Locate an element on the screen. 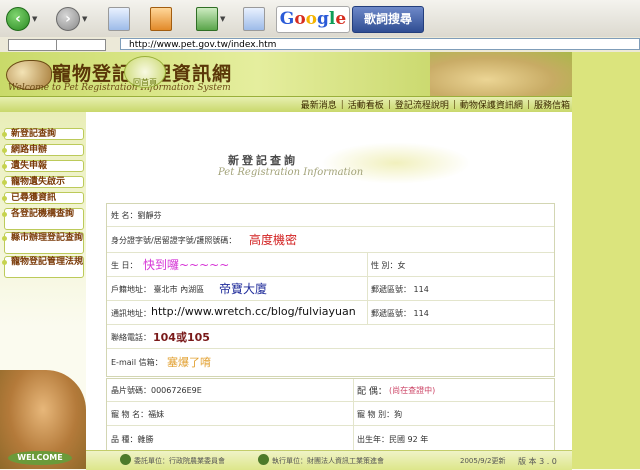 The image size is (640, 470). nav-service-mailbox: 服務信箱 is located at coordinates (552, 104).